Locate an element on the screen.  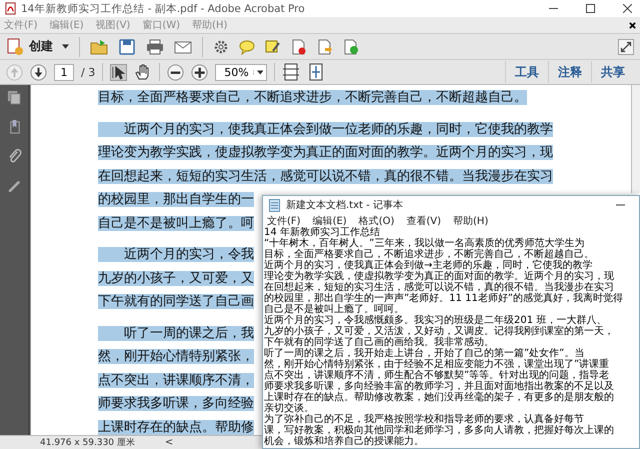
text-line: 课，写好教案，积极向其他同学和老师学习，多多向人请教，把握好每次上课的 is located at coordinates (439, 430).